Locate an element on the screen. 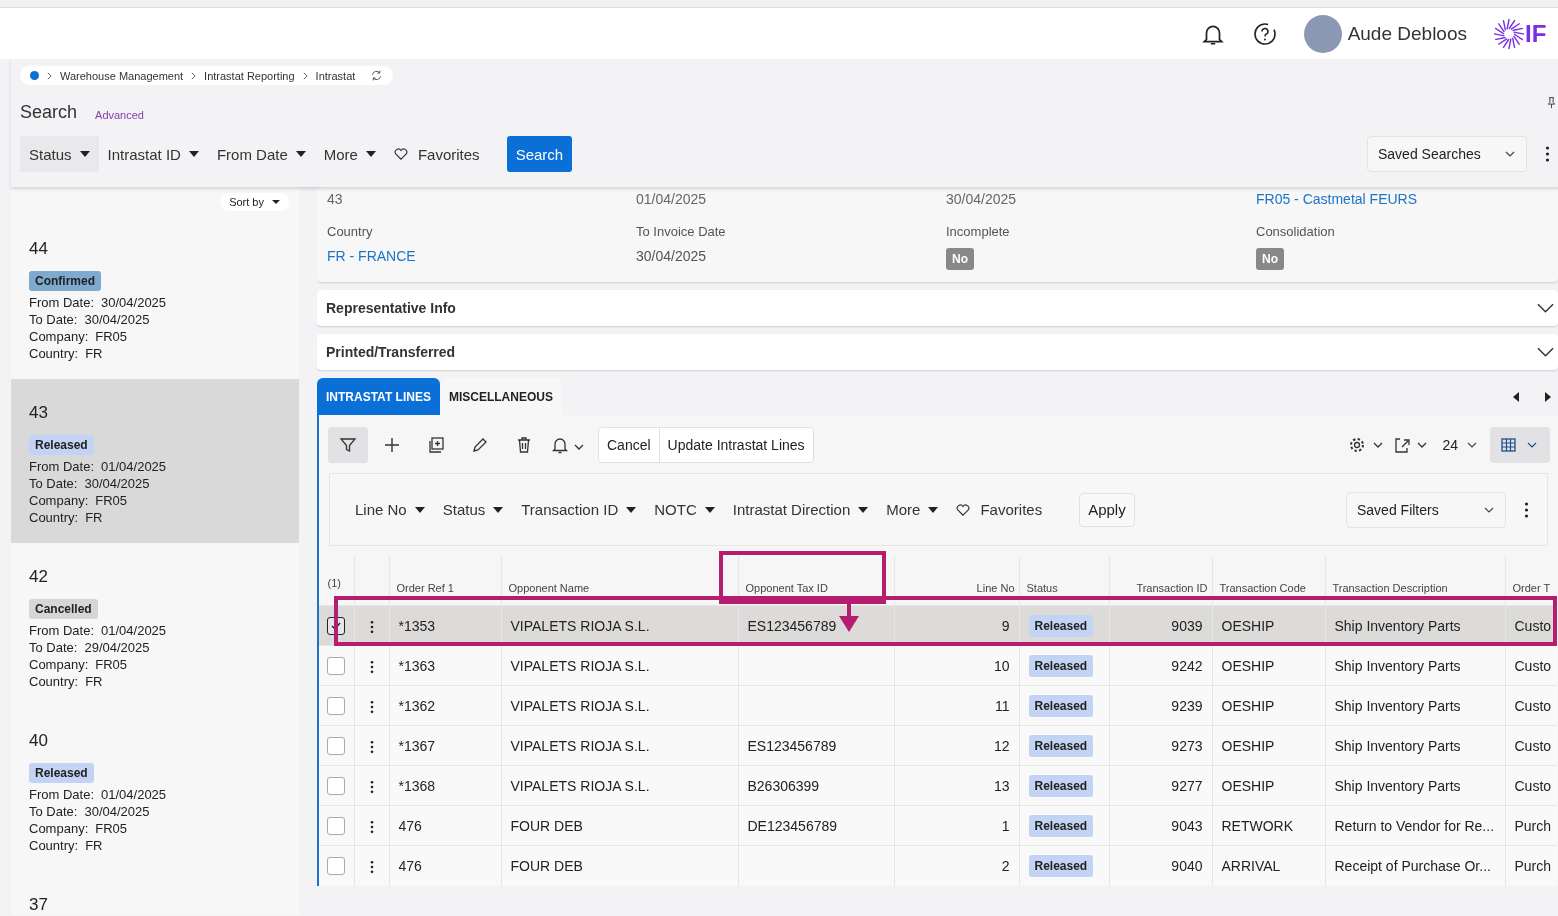 This screenshot has width=1558, height=916. tab: MISCELLANEOUS is located at coordinates (500, 396).